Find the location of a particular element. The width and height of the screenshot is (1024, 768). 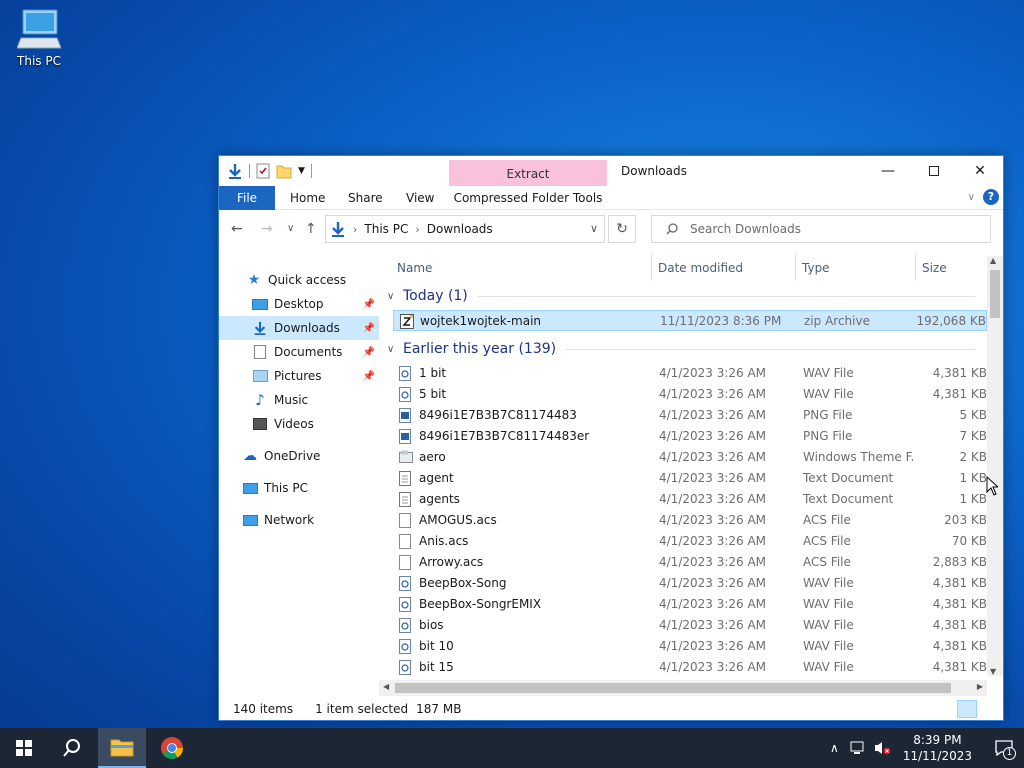

recent-locations-icon: ∨ is located at coordinates (290, 228).